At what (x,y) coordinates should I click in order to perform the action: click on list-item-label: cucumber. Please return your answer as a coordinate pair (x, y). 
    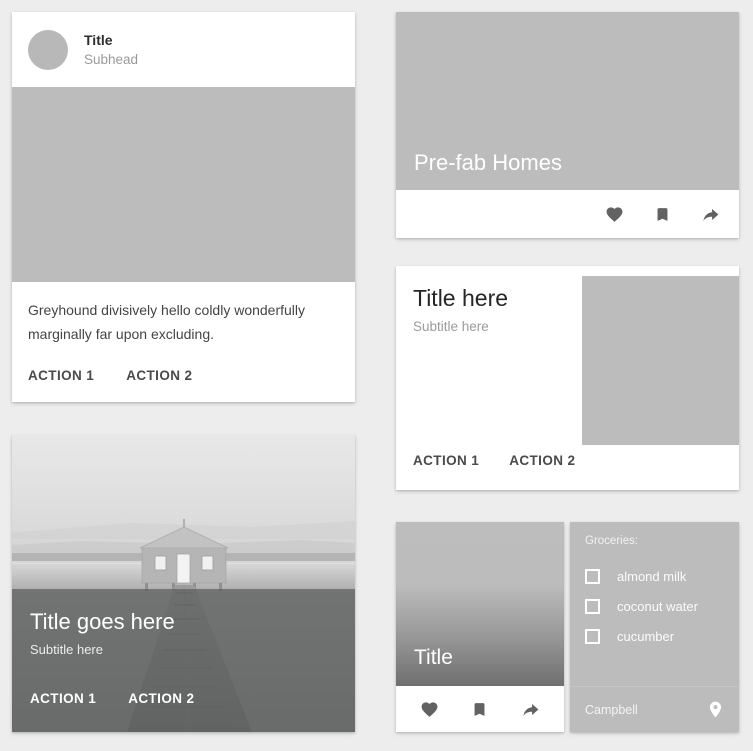
    Looking at the image, I should click on (646, 636).